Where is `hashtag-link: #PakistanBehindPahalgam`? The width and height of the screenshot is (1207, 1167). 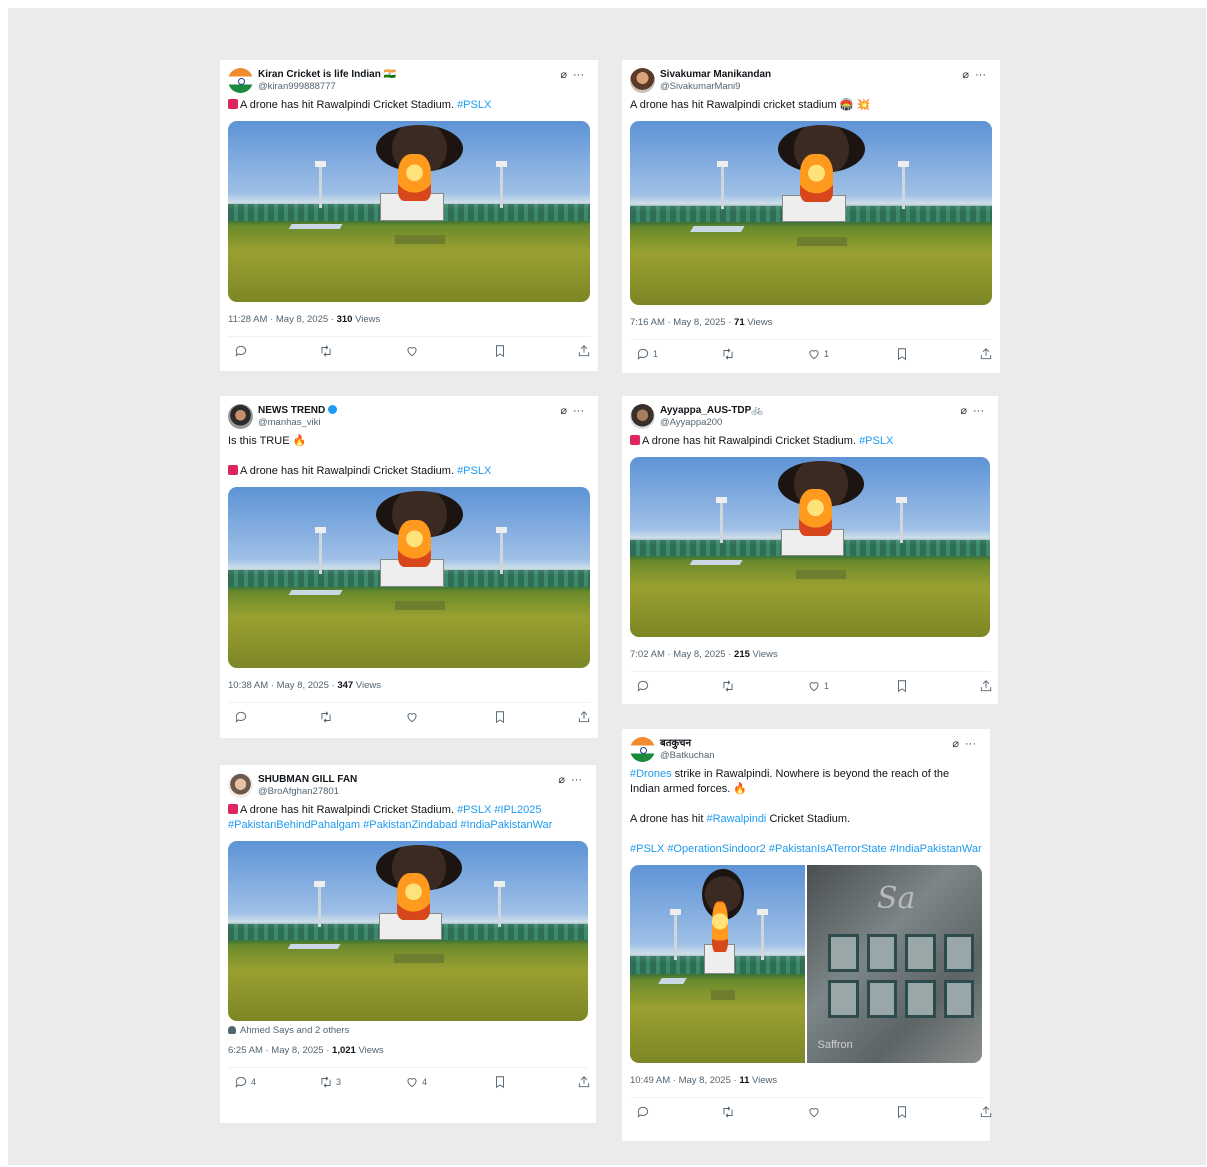
hashtag-link: #PakistanBehindPahalgam is located at coordinates (294, 825).